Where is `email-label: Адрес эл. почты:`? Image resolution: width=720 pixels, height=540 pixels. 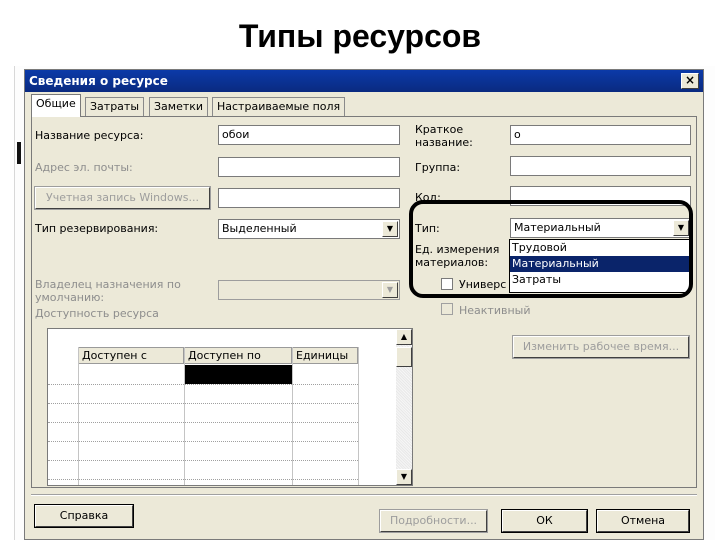 email-label: Адрес эл. почты: is located at coordinates (84, 167).